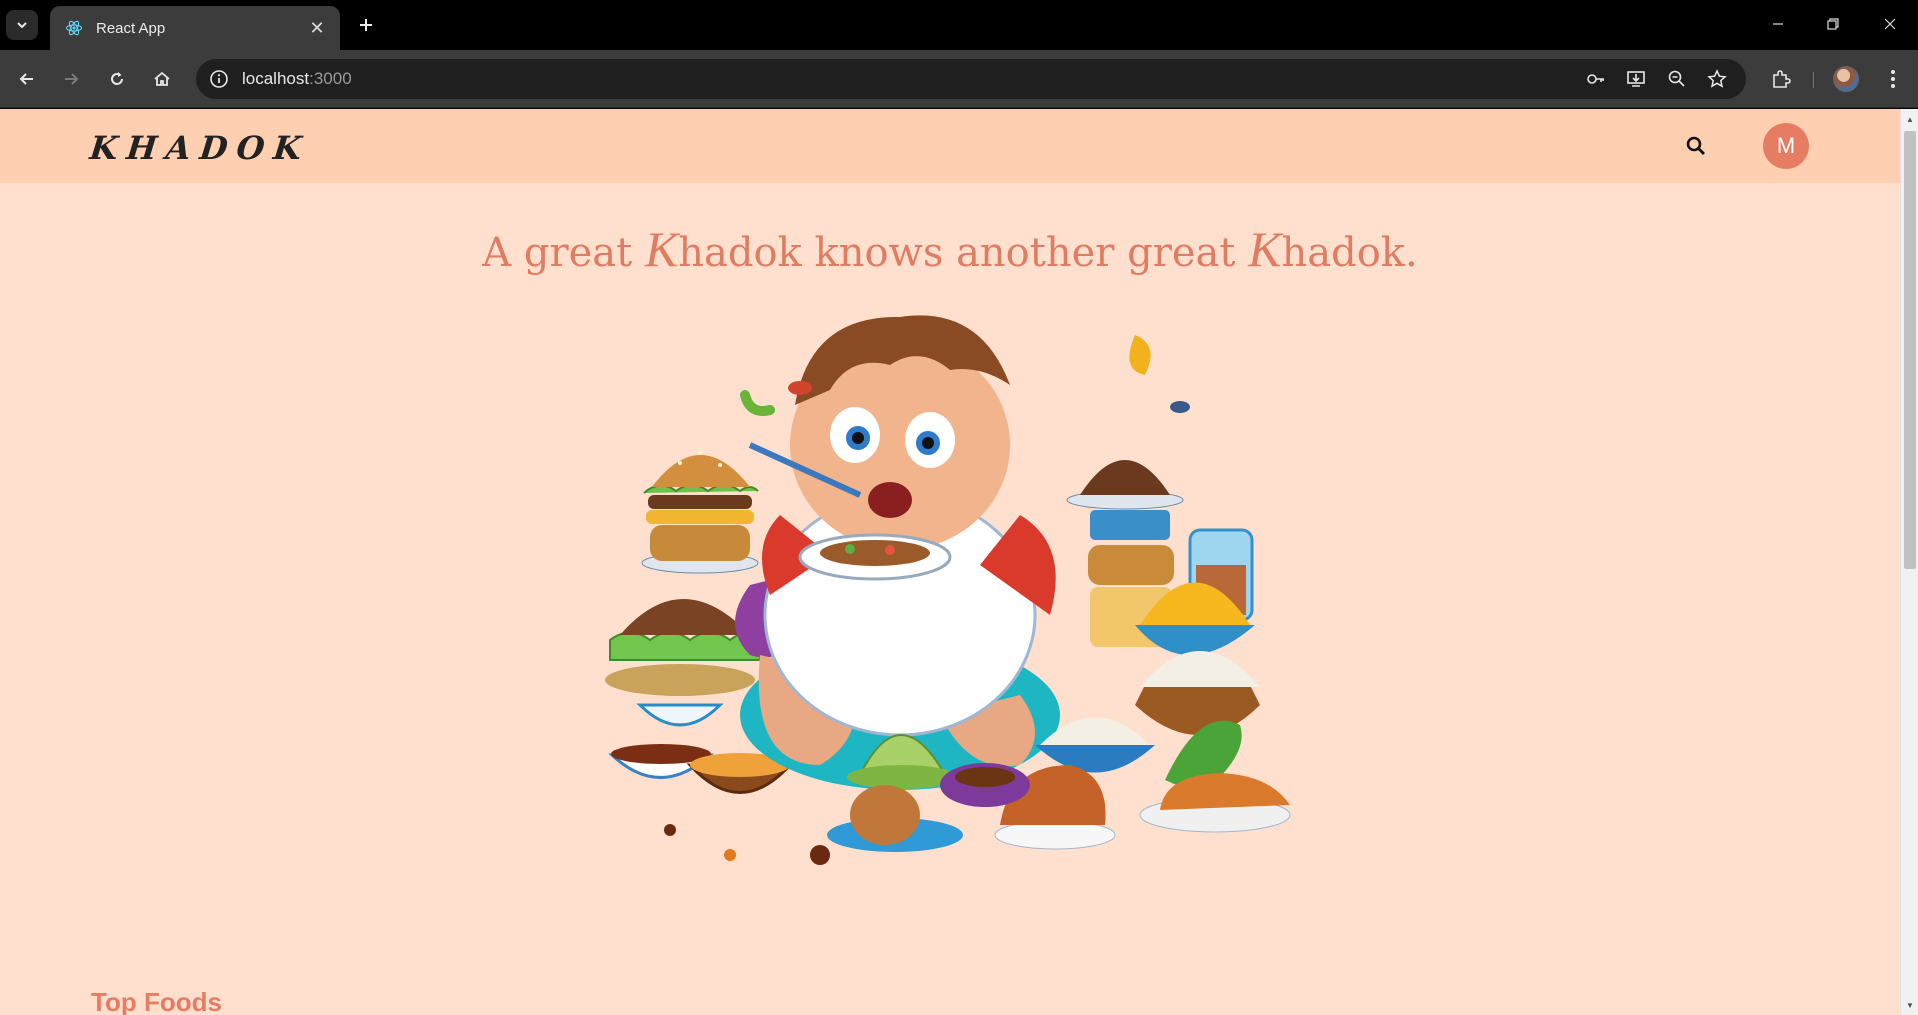 This screenshot has height=1015, width=1918. What do you see at coordinates (1909, 119) in the screenshot?
I see `scroll-up-icon: ▲` at bounding box center [1909, 119].